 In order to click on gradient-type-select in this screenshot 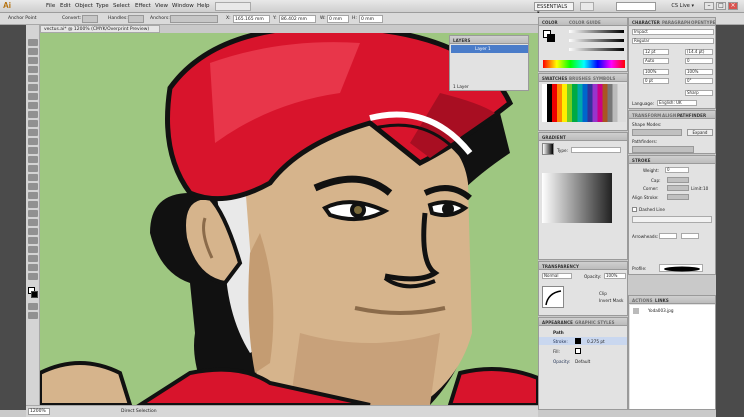, I will do `click(596, 150)`.